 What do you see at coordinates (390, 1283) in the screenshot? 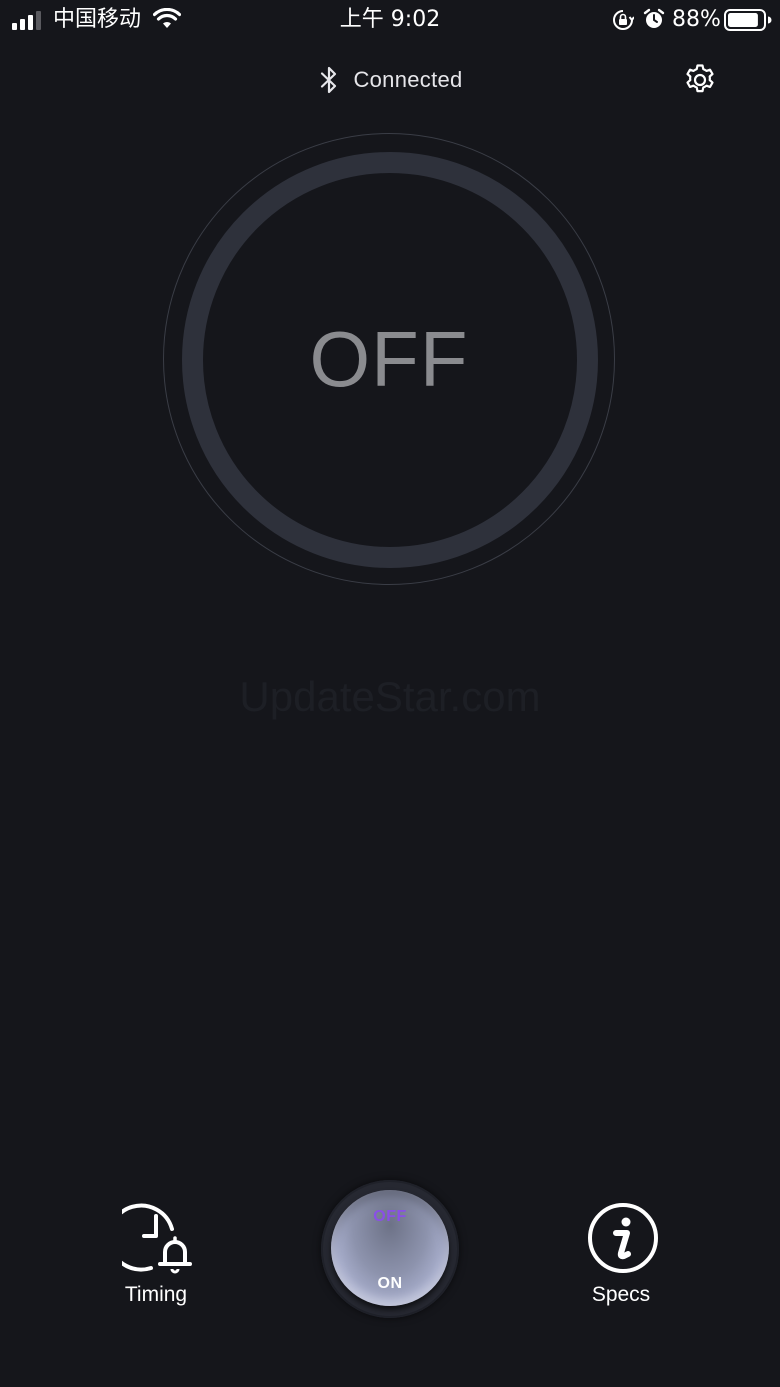
I see `power-on-label: ON` at bounding box center [390, 1283].